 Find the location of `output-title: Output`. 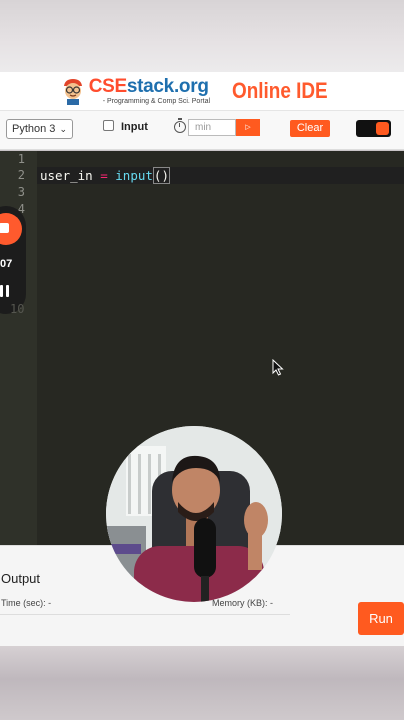

output-title: Output is located at coordinates (21, 578).